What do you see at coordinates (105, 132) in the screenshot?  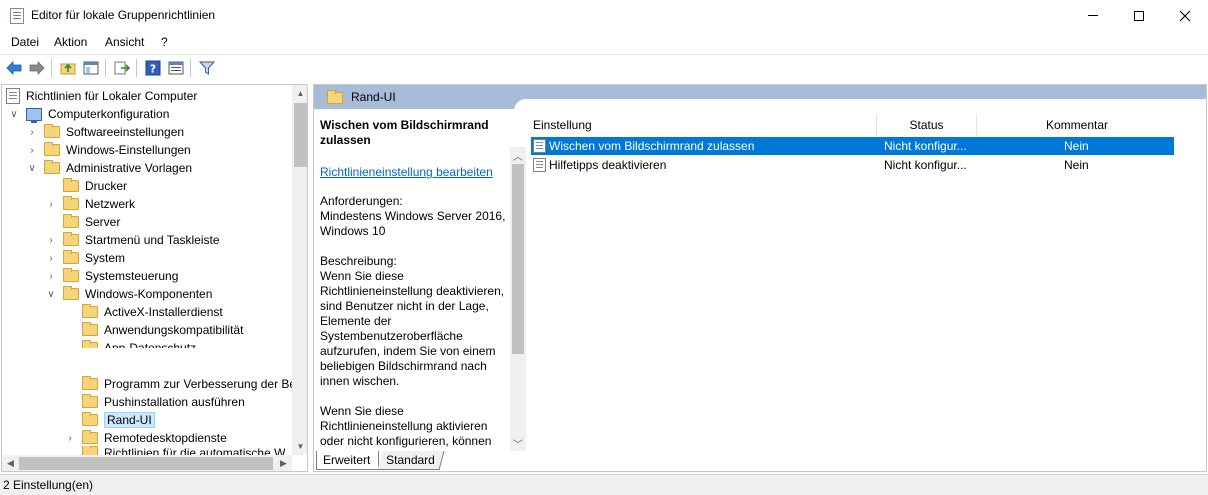 I see `tree-item-software-settings: › Softwareeinstellungen` at bounding box center [105, 132].